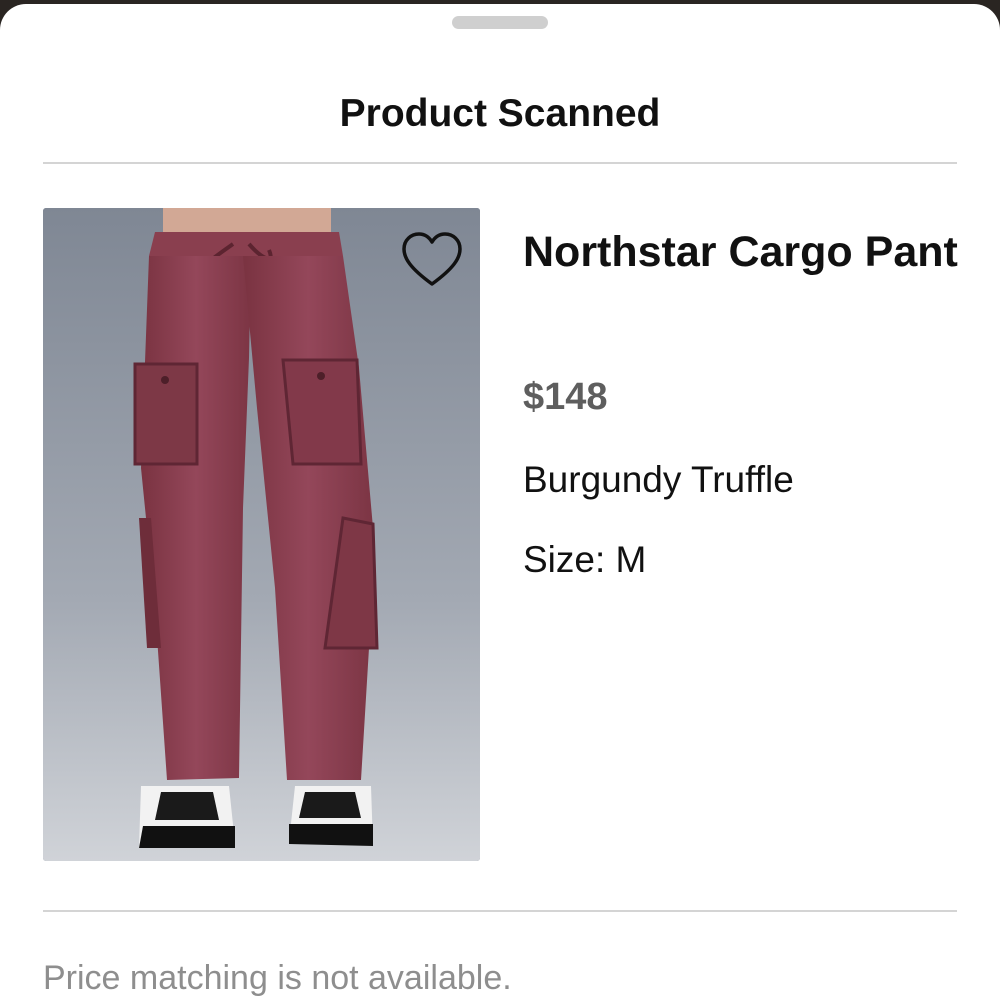 The height and width of the screenshot is (1004, 1000). Describe the element at coordinates (500, 911) in the screenshot. I see `footer-divider` at that location.